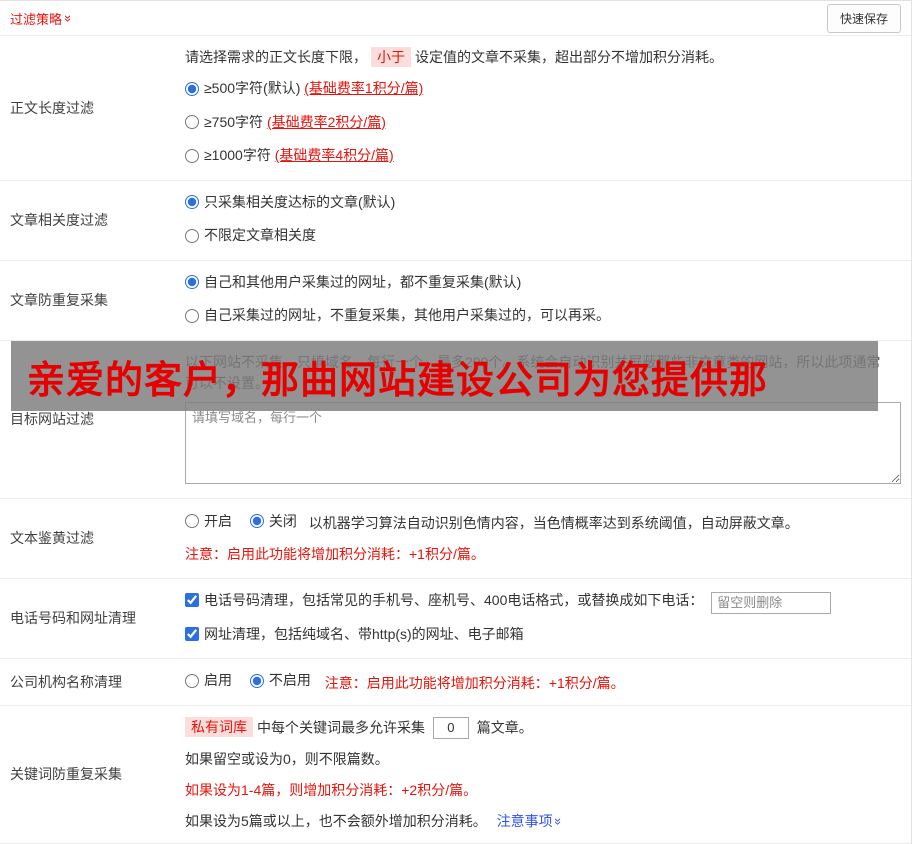  What do you see at coordinates (407, 315) in the screenshot?
I see `radio-label: 自己采集过的网址，不重复采集，其他用户采集过的，可以再采。` at bounding box center [407, 315].